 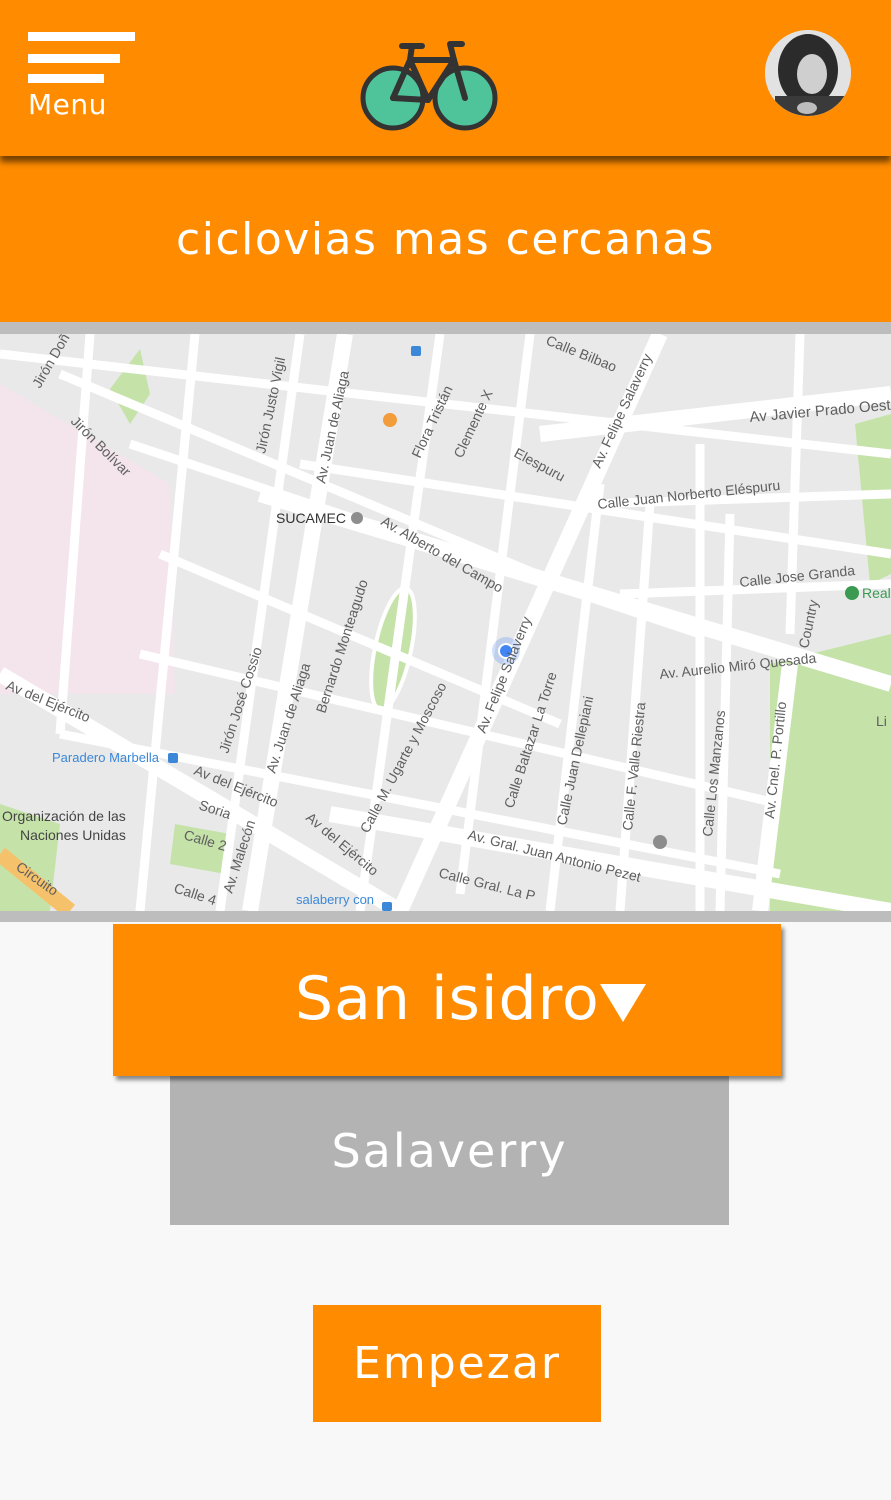 What do you see at coordinates (852, 593) in the screenshot?
I see `park-icon` at bounding box center [852, 593].